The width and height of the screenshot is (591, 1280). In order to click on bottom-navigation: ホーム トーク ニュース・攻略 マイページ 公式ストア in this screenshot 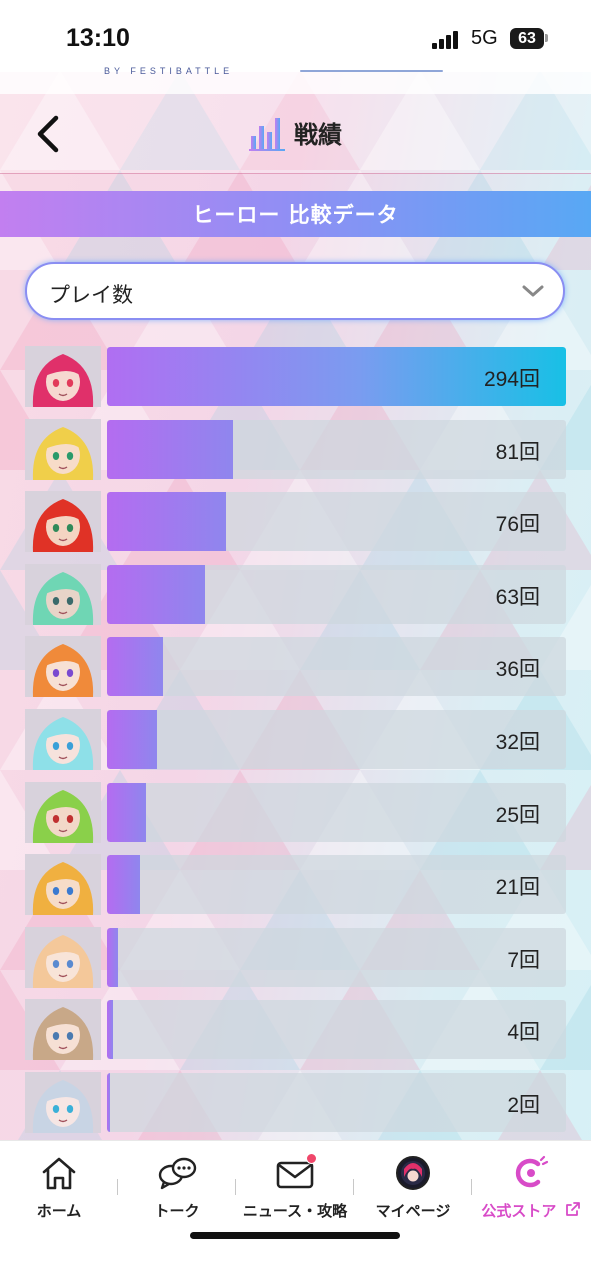, I will do `click(295, 1210)`.